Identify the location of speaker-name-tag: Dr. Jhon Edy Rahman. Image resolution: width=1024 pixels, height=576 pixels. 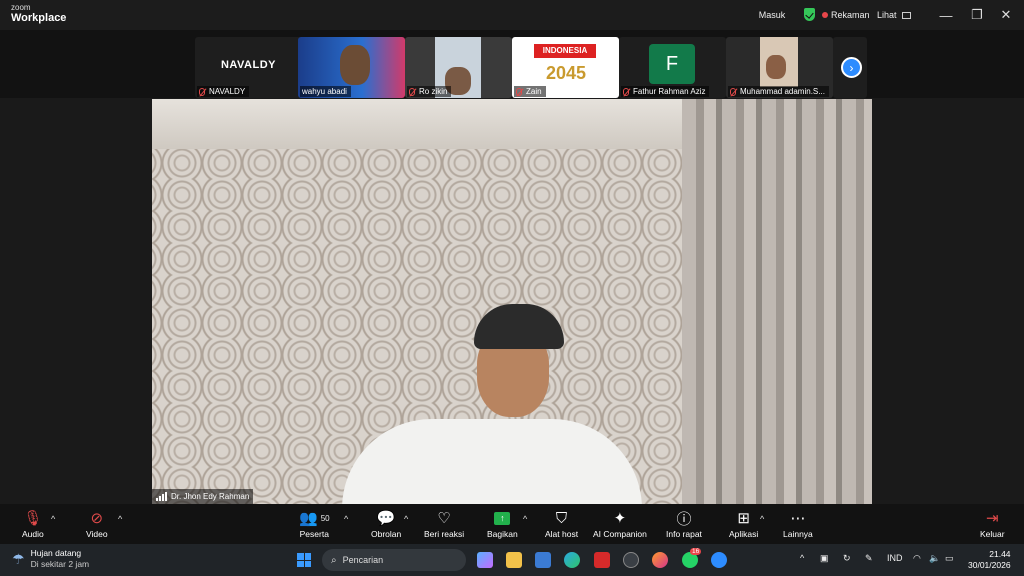
(203, 496).